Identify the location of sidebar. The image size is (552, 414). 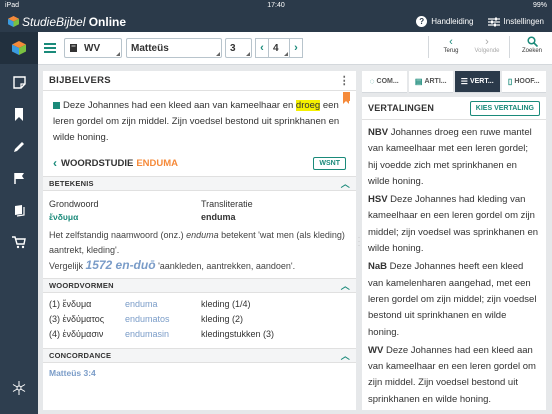
(19, 223).